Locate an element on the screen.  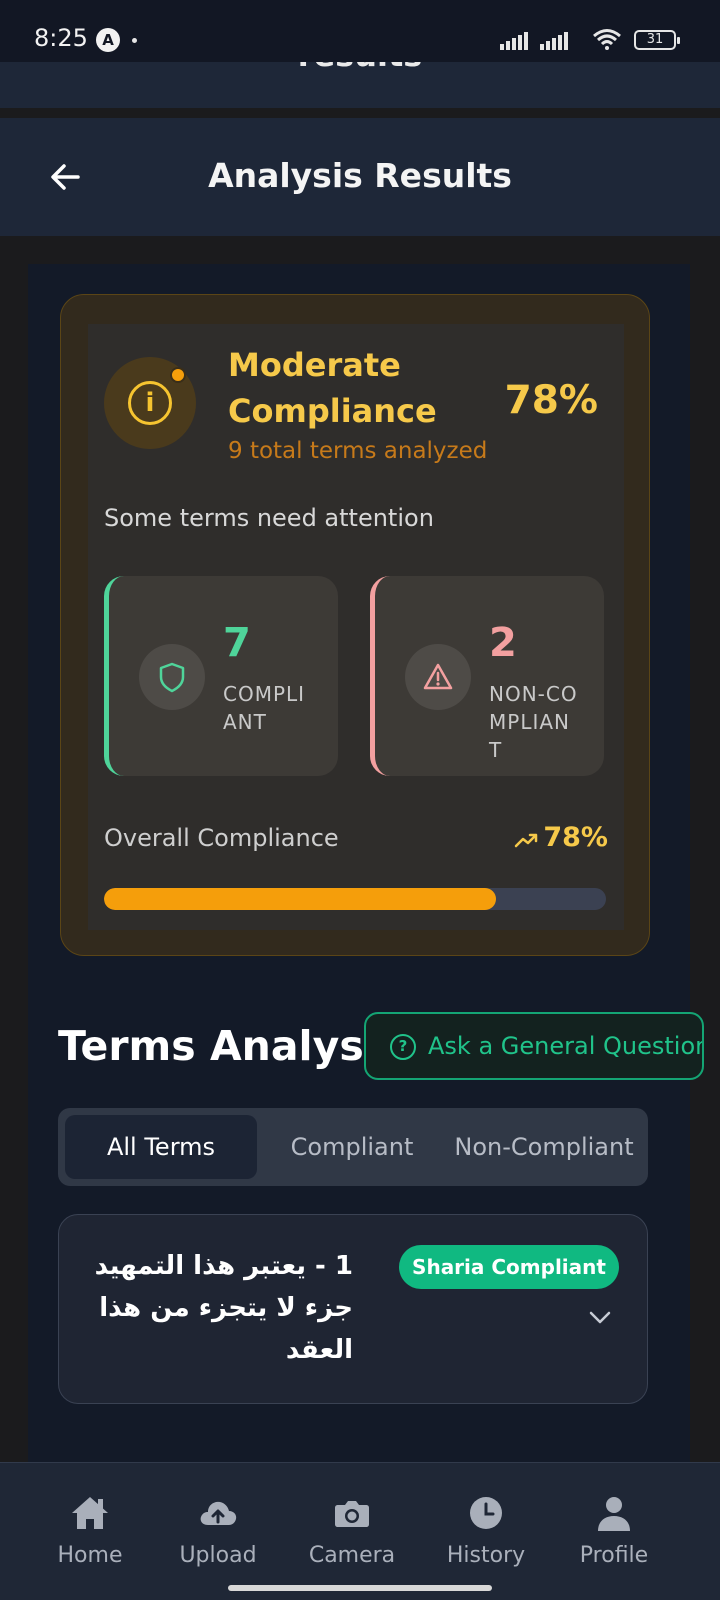
compliance-progress-bar is located at coordinates (355, 899).